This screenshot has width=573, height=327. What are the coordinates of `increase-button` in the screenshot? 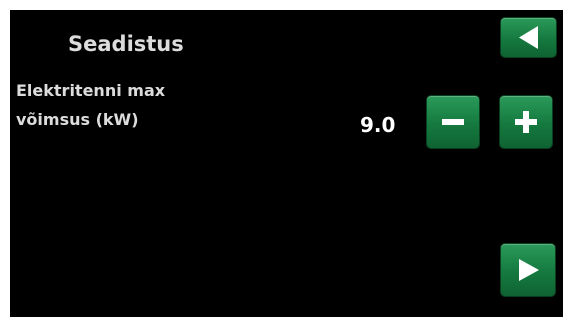 It's located at (526, 122).